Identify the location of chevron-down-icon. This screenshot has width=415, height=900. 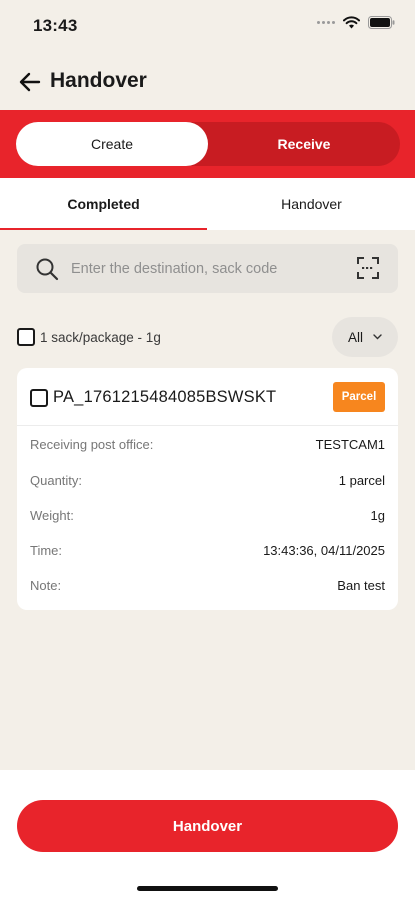
(377, 337).